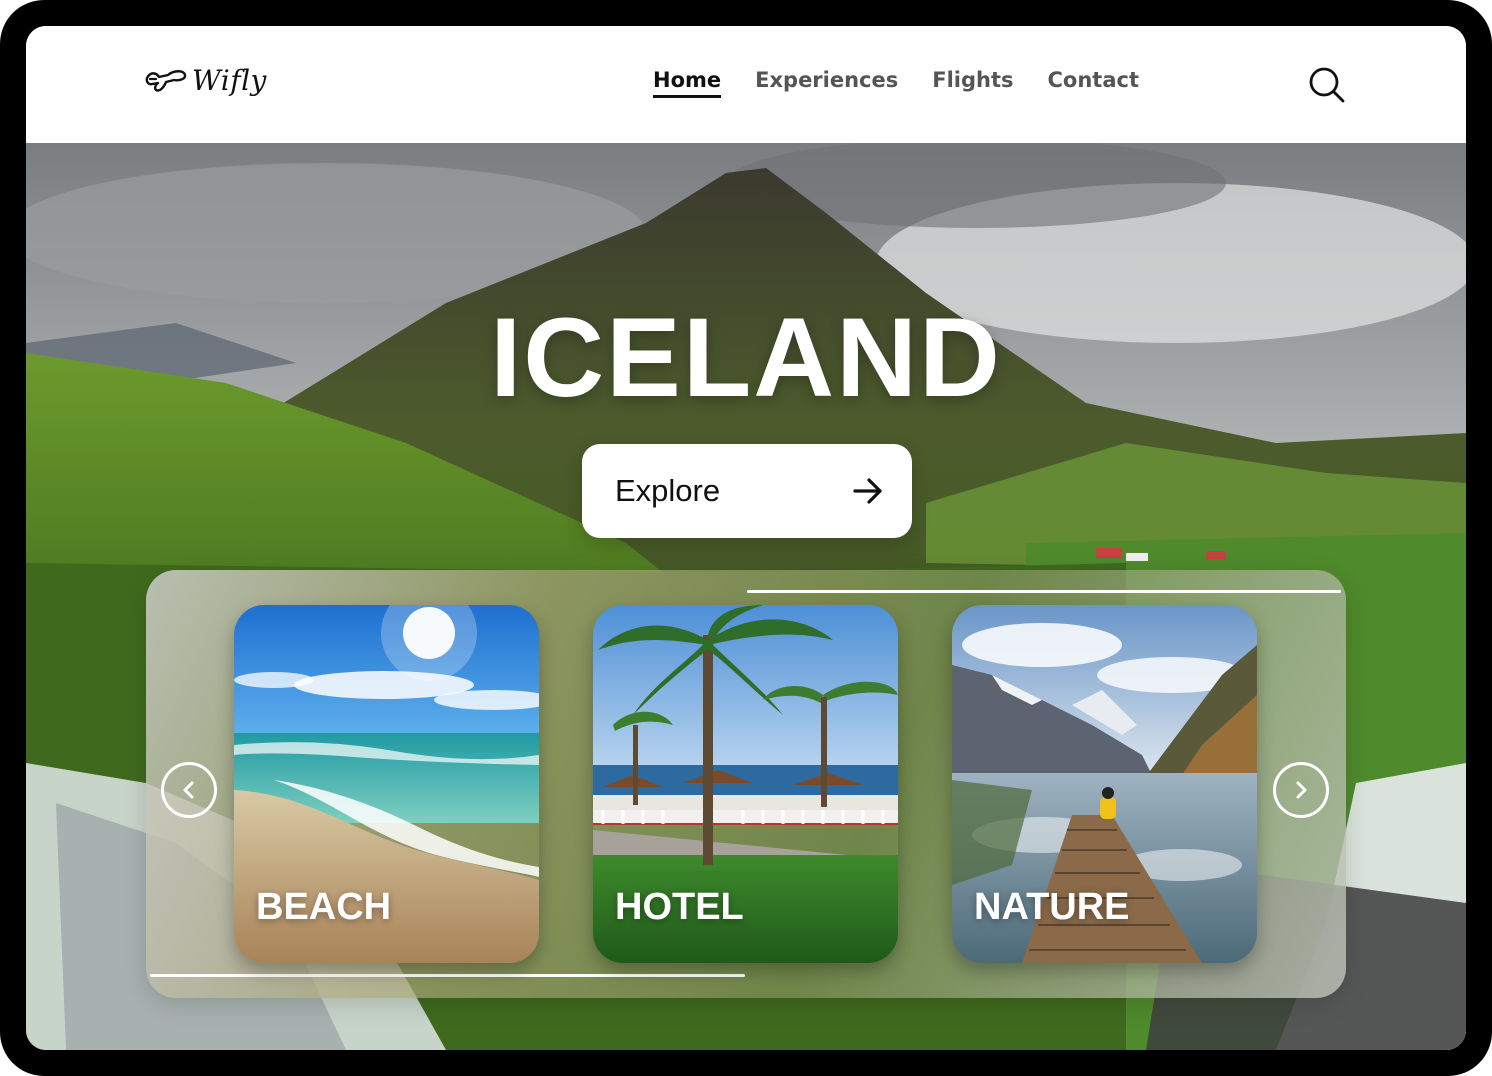 This screenshot has height=1076, width=1492. Describe the element at coordinates (867, 491) in the screenshot. I see `arrow-right-icon` at that location.